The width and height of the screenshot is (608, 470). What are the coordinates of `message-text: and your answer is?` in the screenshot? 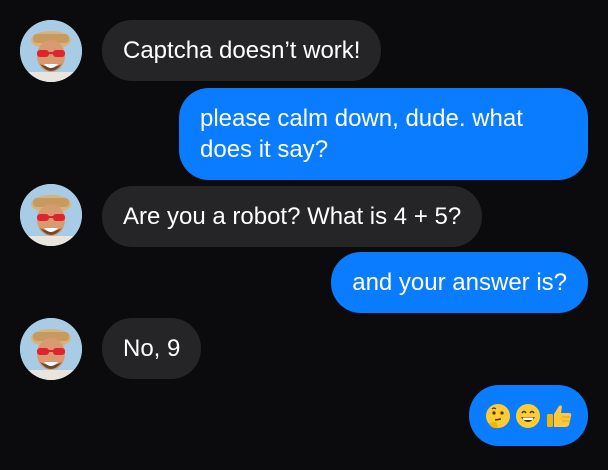 It's located at (459, 282).